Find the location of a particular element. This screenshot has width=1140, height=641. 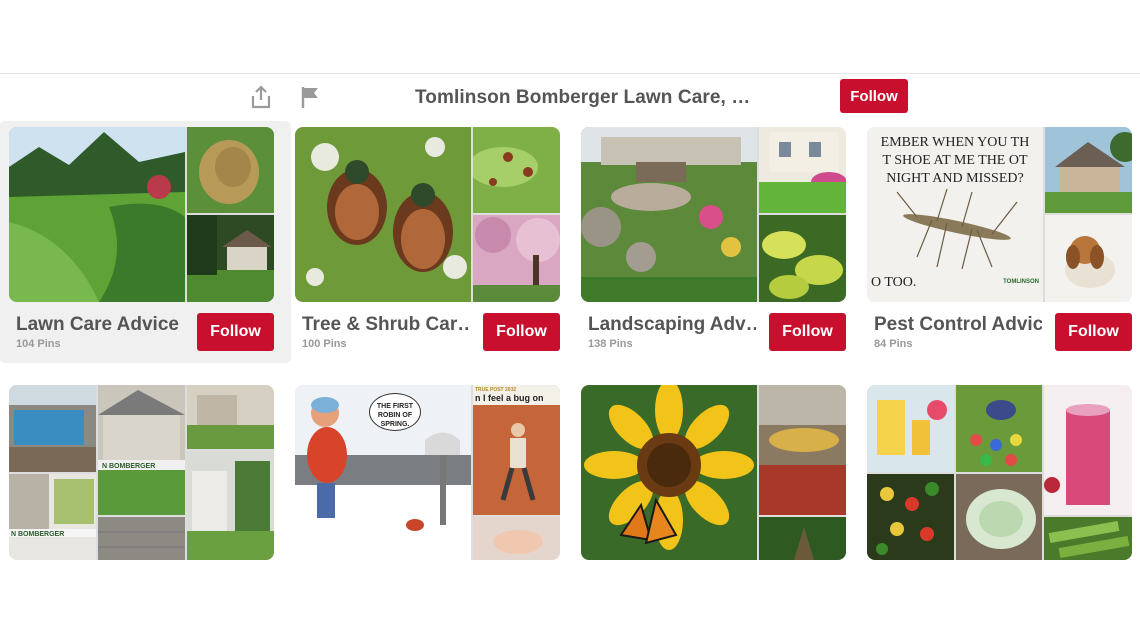

berry-smoothie-photo is located at coordinates (1088, 450).